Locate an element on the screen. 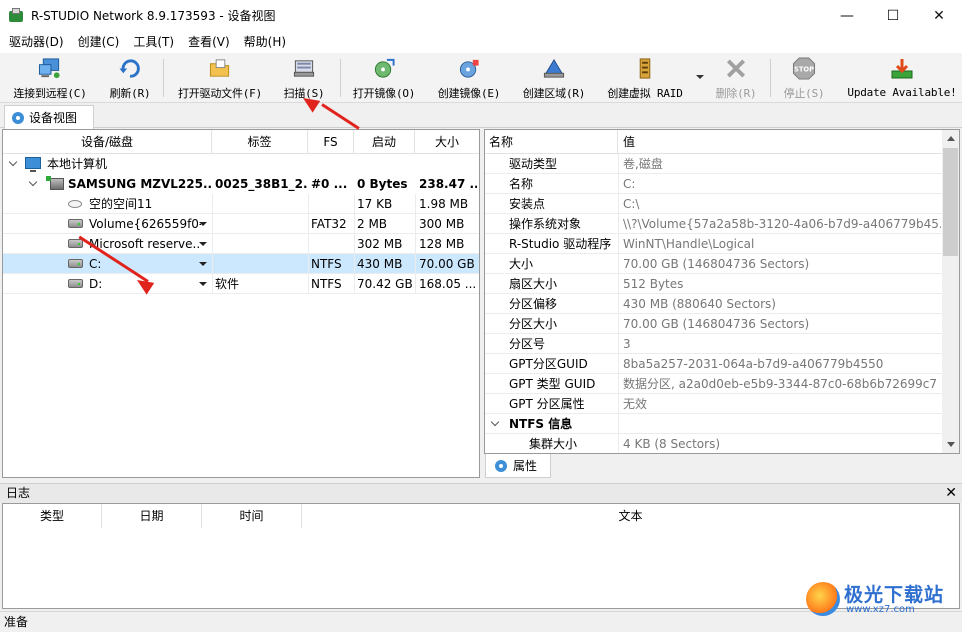 Image resolution: width=962 pixels, height=632 pixels. close-button: ✕ is located at coordinates (939, 15).